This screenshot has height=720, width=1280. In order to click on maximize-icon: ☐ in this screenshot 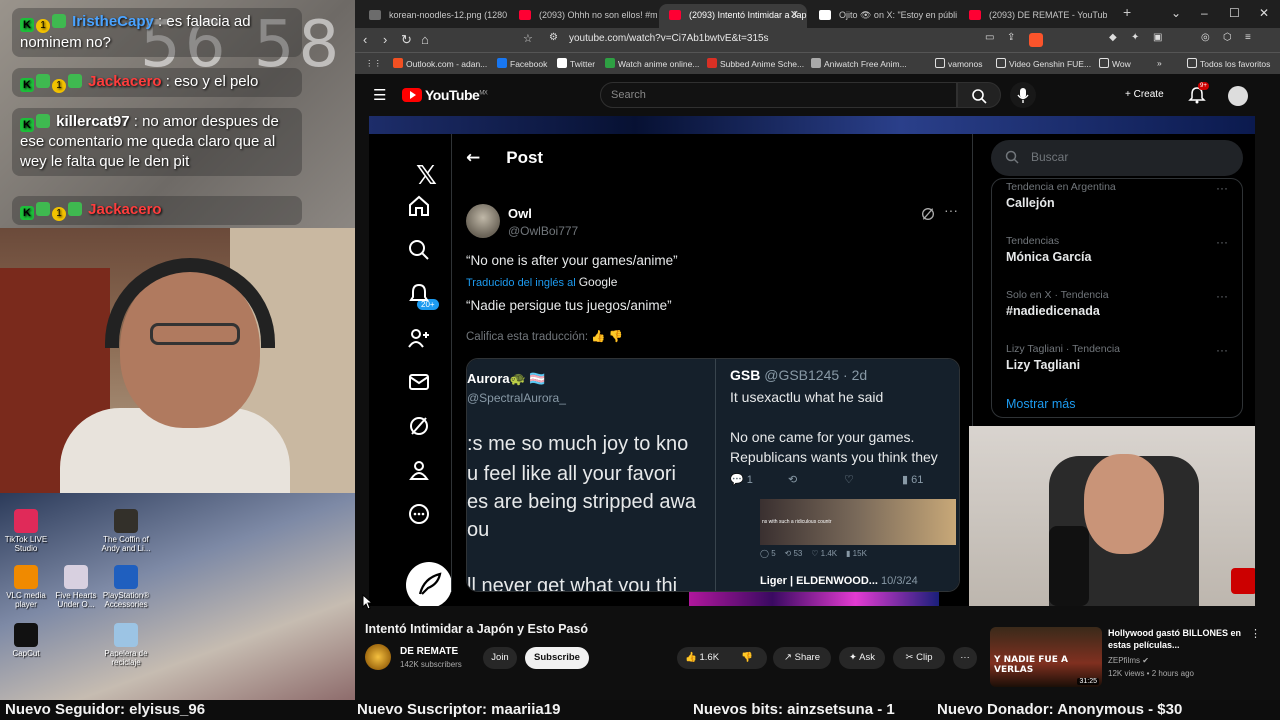, I will do `click(1234, 13)`.